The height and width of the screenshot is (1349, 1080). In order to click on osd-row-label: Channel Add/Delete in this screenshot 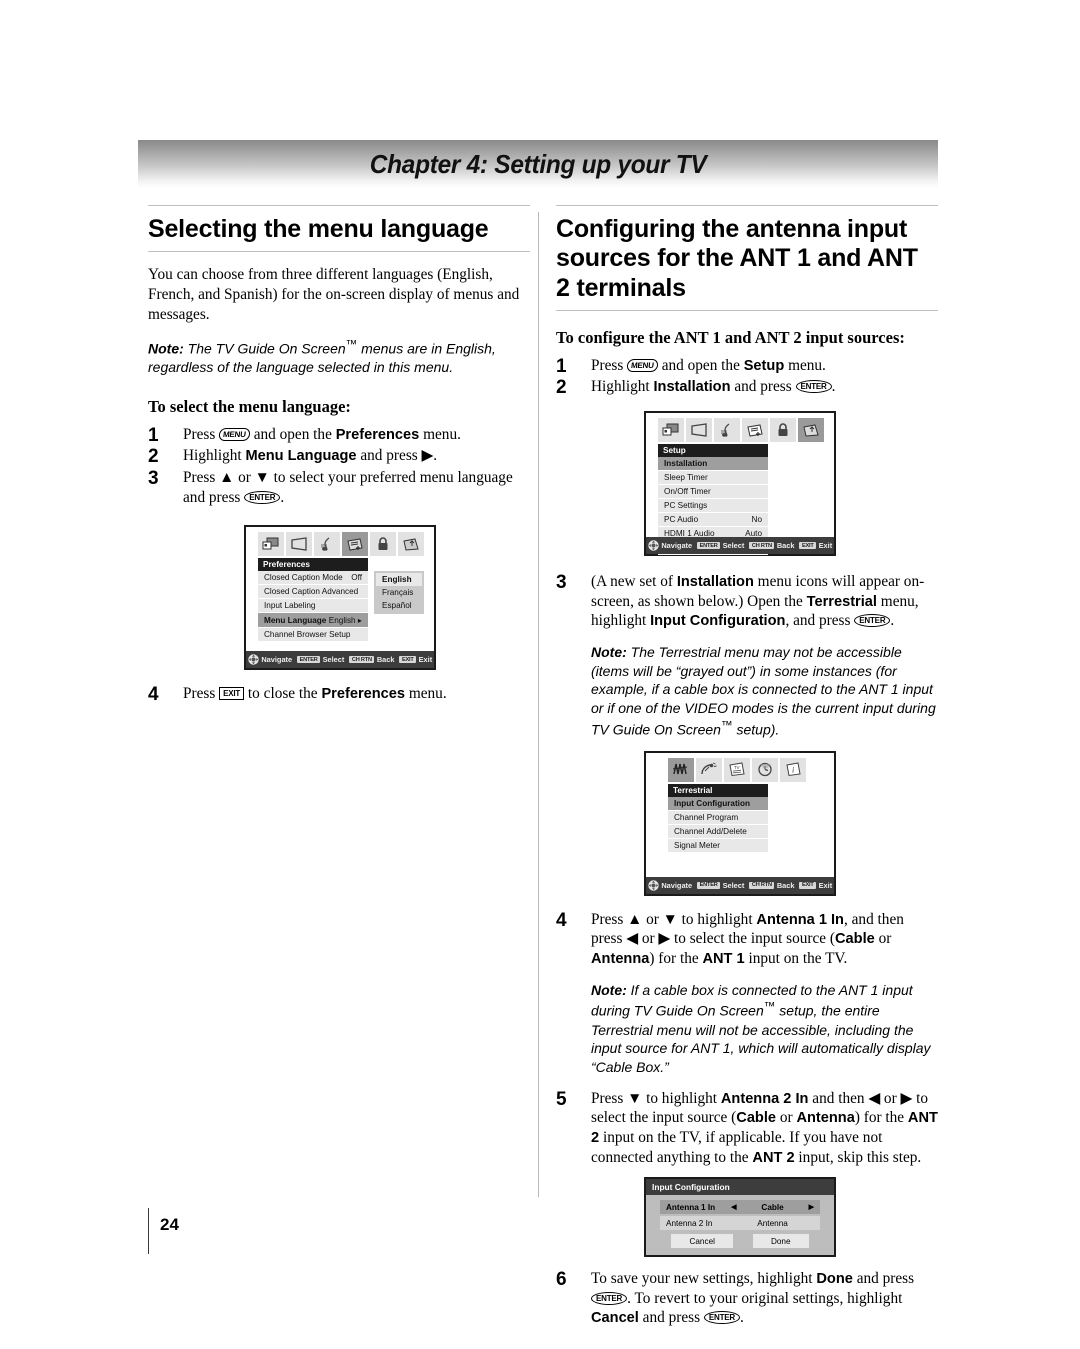, I will do `click(710, 831)`.